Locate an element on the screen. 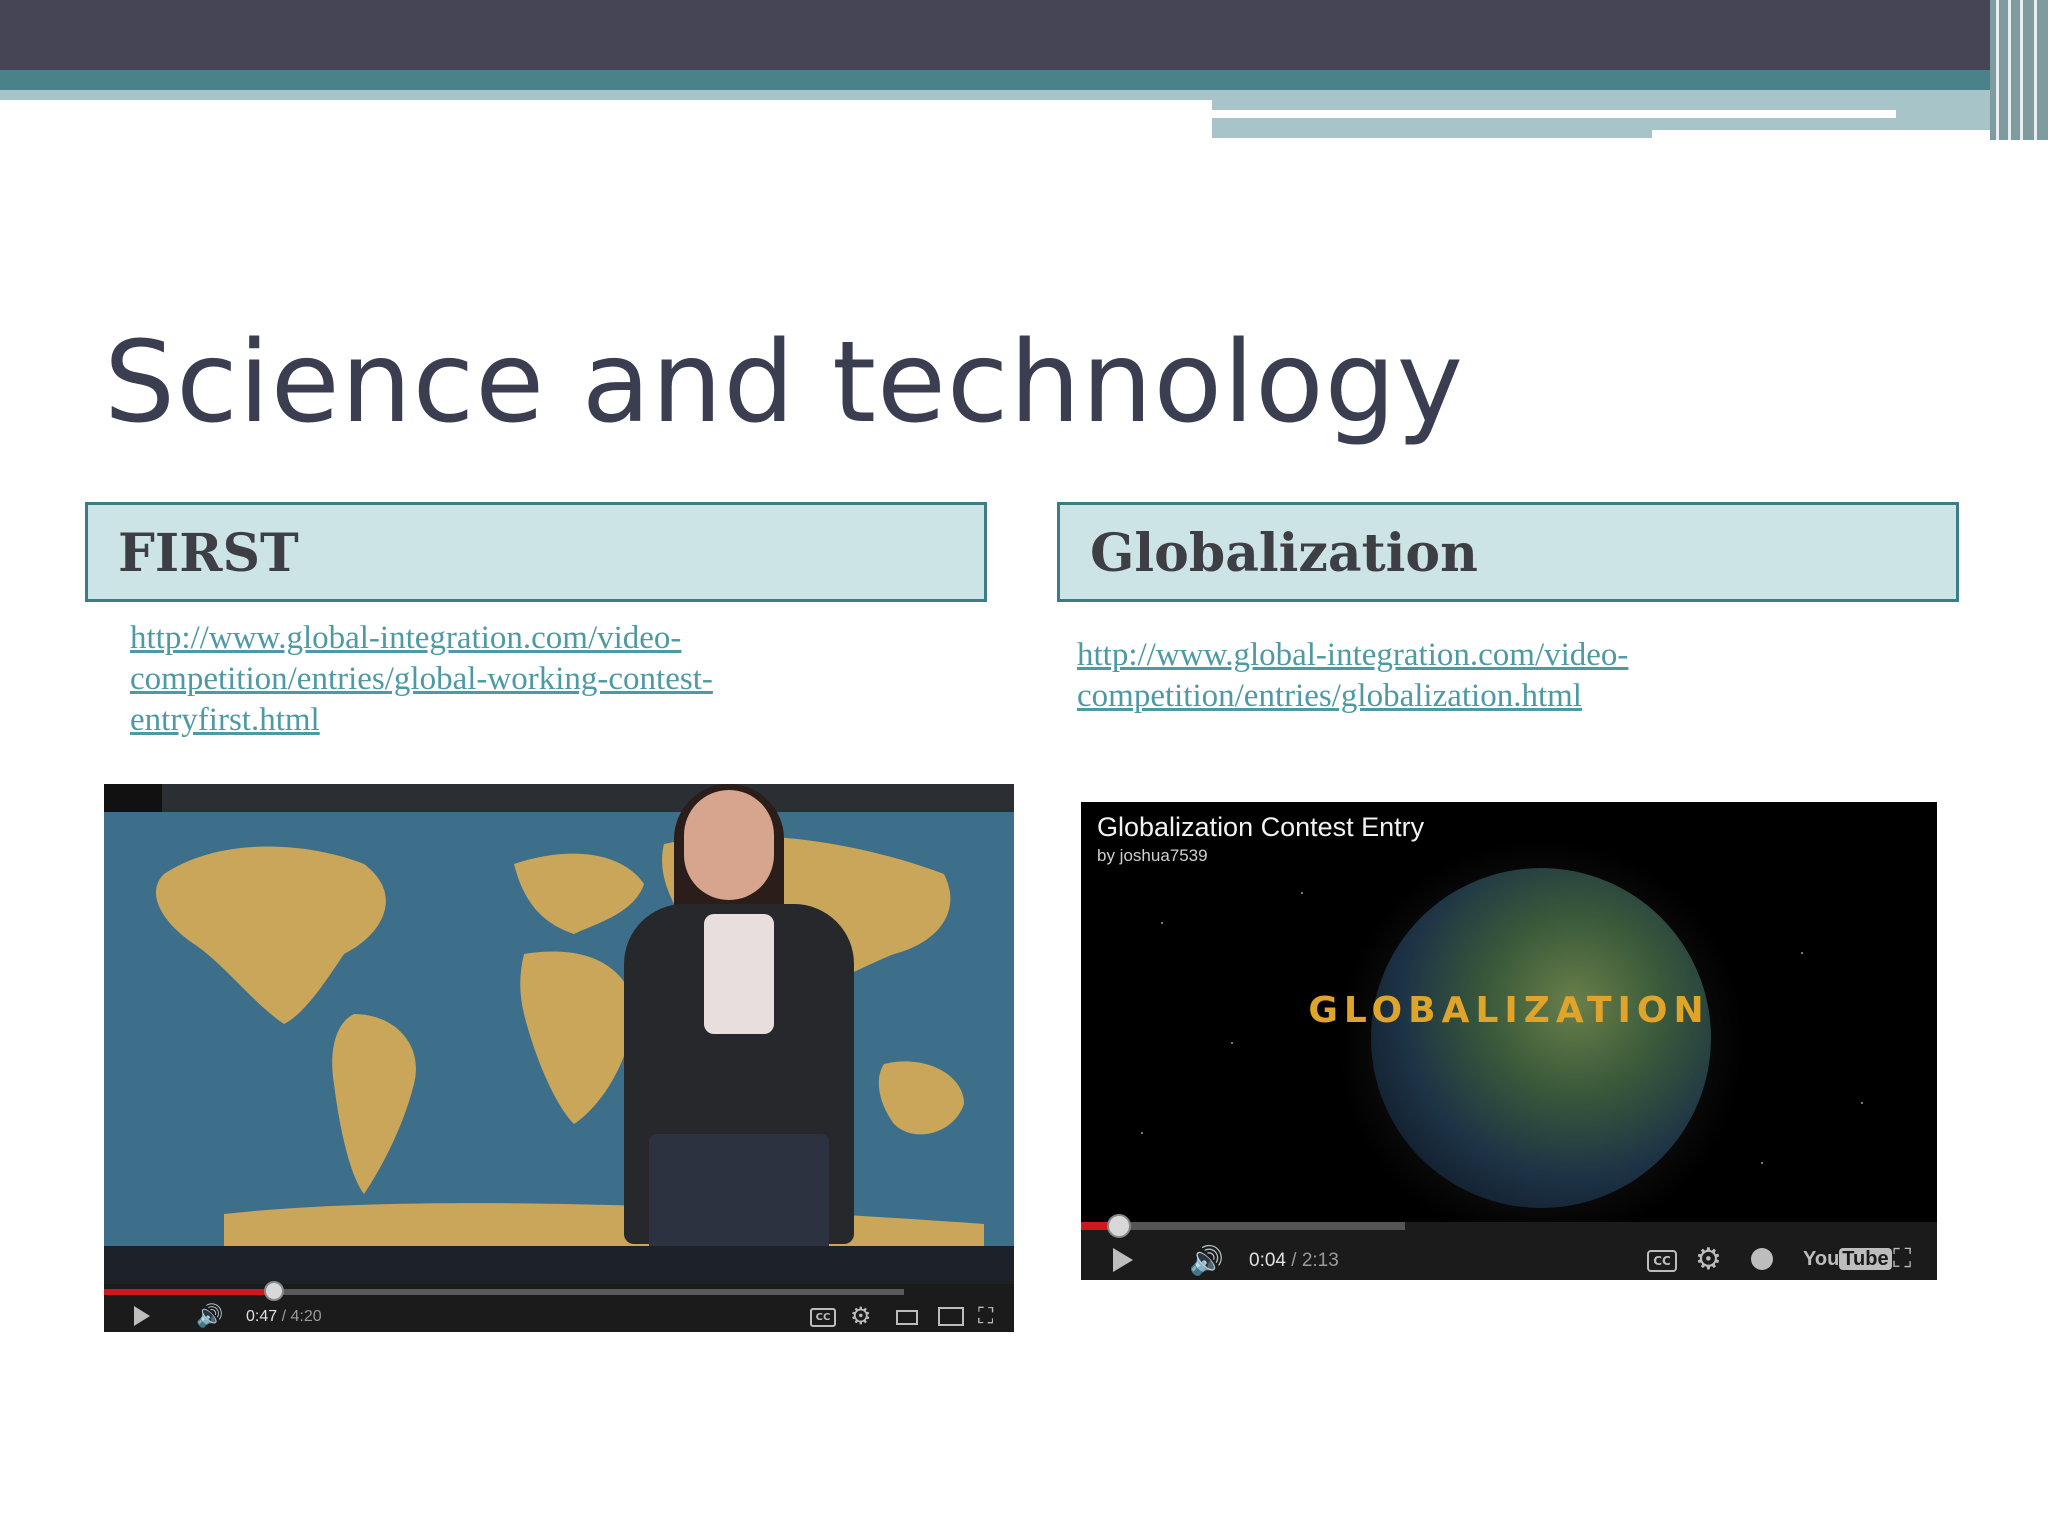  first-header-text: FIRST is located at coordinates (208, 553).